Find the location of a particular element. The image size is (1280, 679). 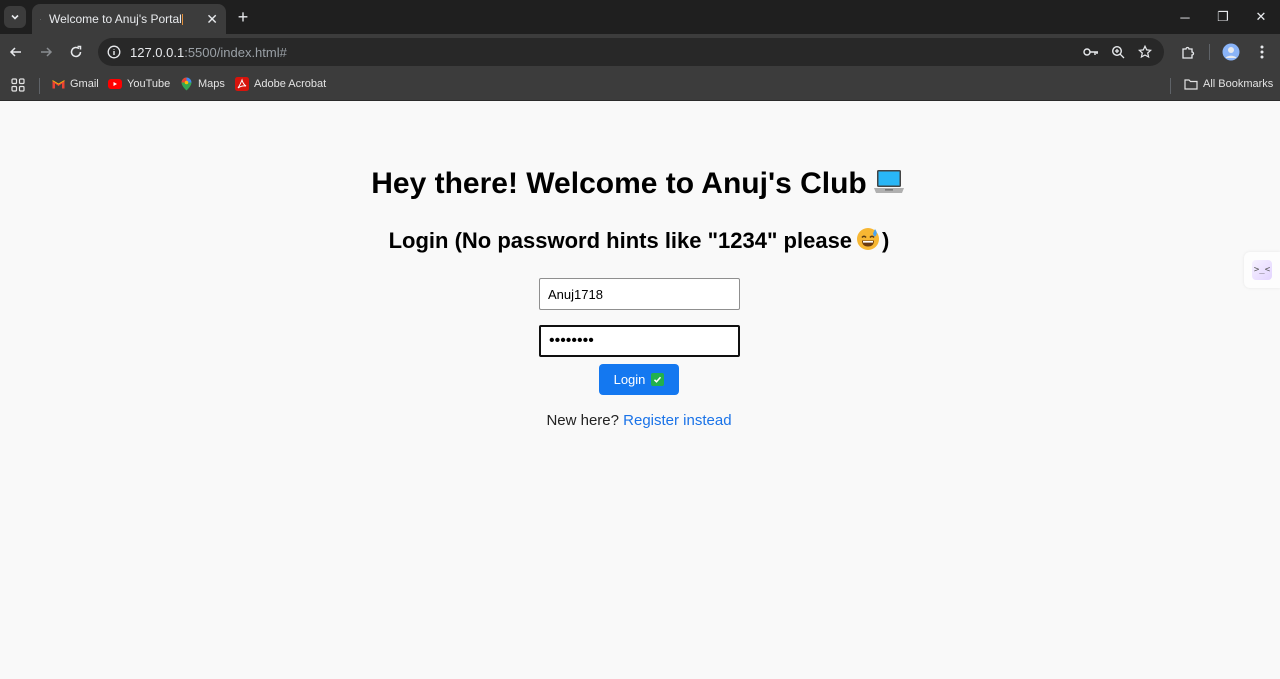

zoom-icon is located at coordinates (1118, 52).